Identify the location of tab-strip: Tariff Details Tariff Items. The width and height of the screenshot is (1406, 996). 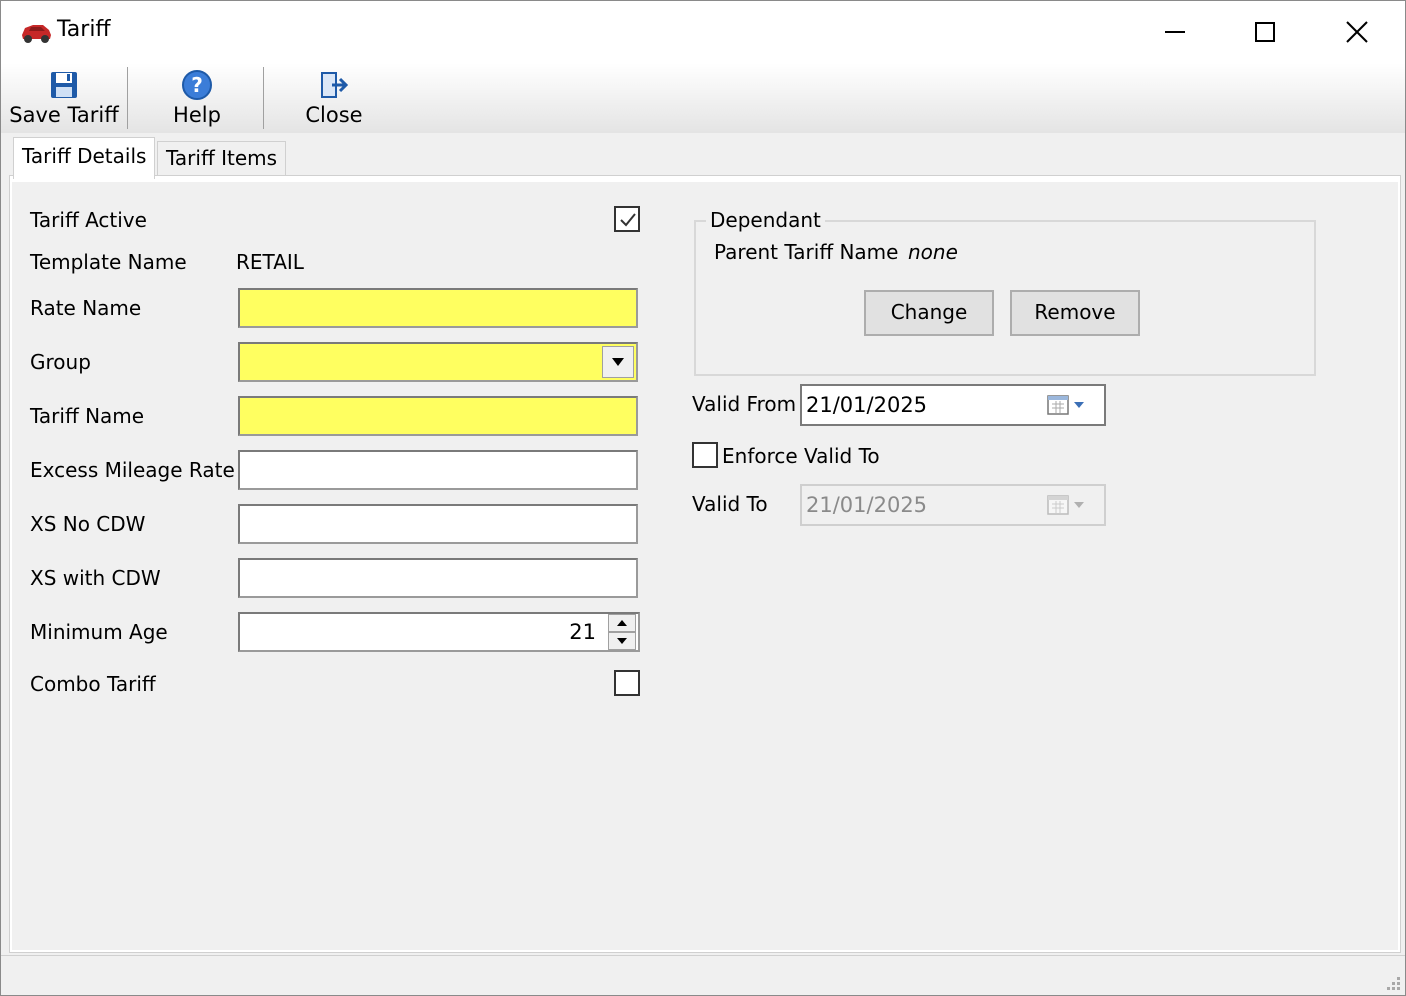
(703, 156).